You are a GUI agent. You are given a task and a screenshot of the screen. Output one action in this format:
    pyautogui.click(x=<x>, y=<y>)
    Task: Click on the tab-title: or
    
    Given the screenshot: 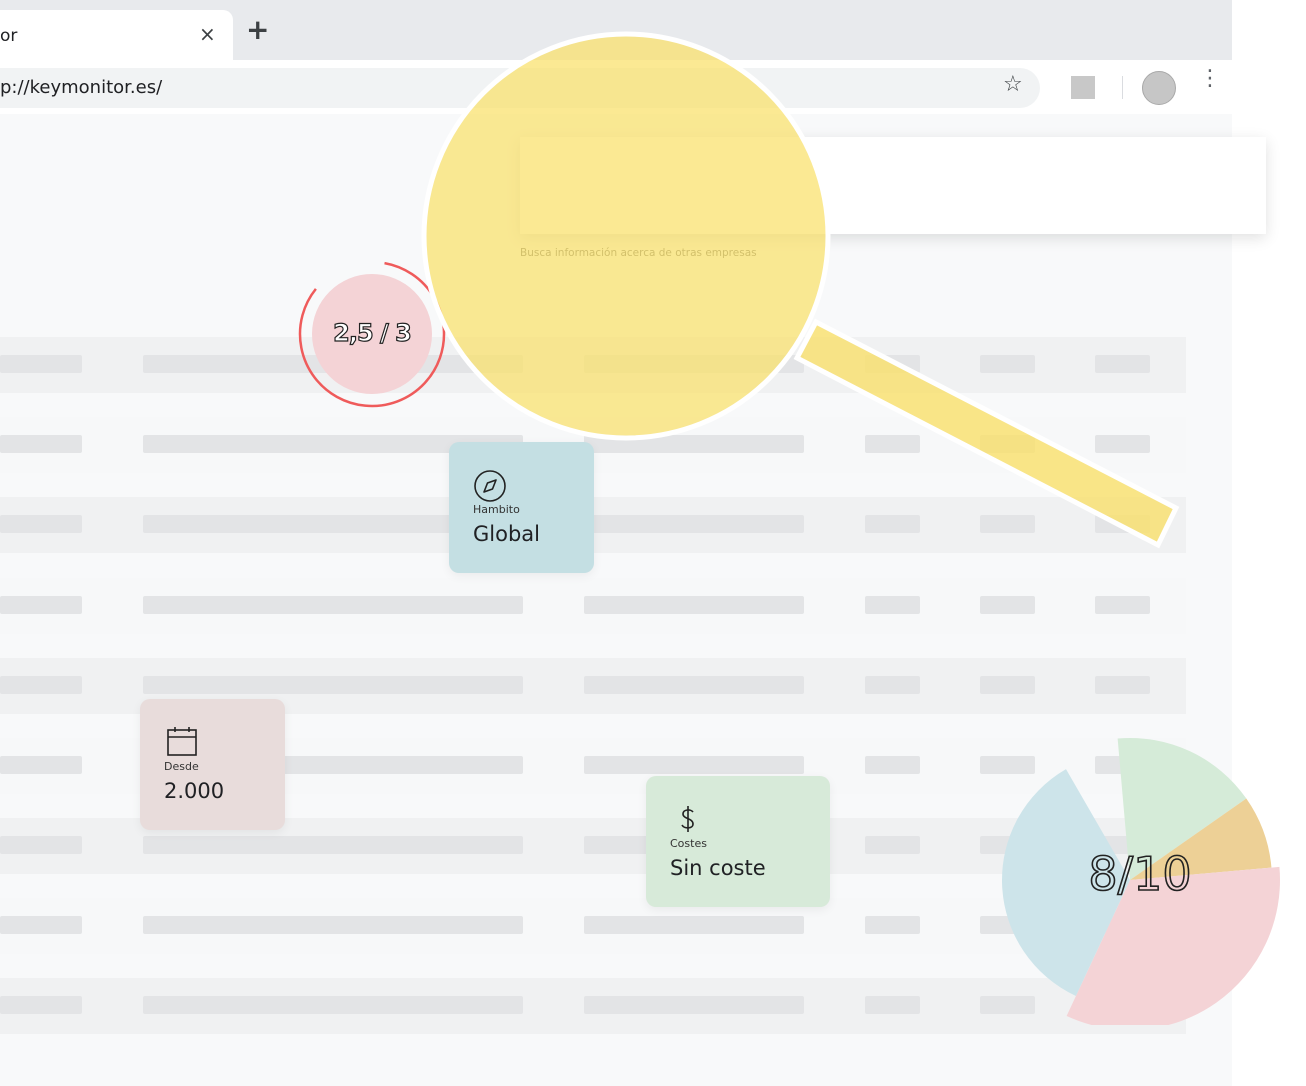 What is the action you would take?
    pyautogui.click(x=9, y=36)
    